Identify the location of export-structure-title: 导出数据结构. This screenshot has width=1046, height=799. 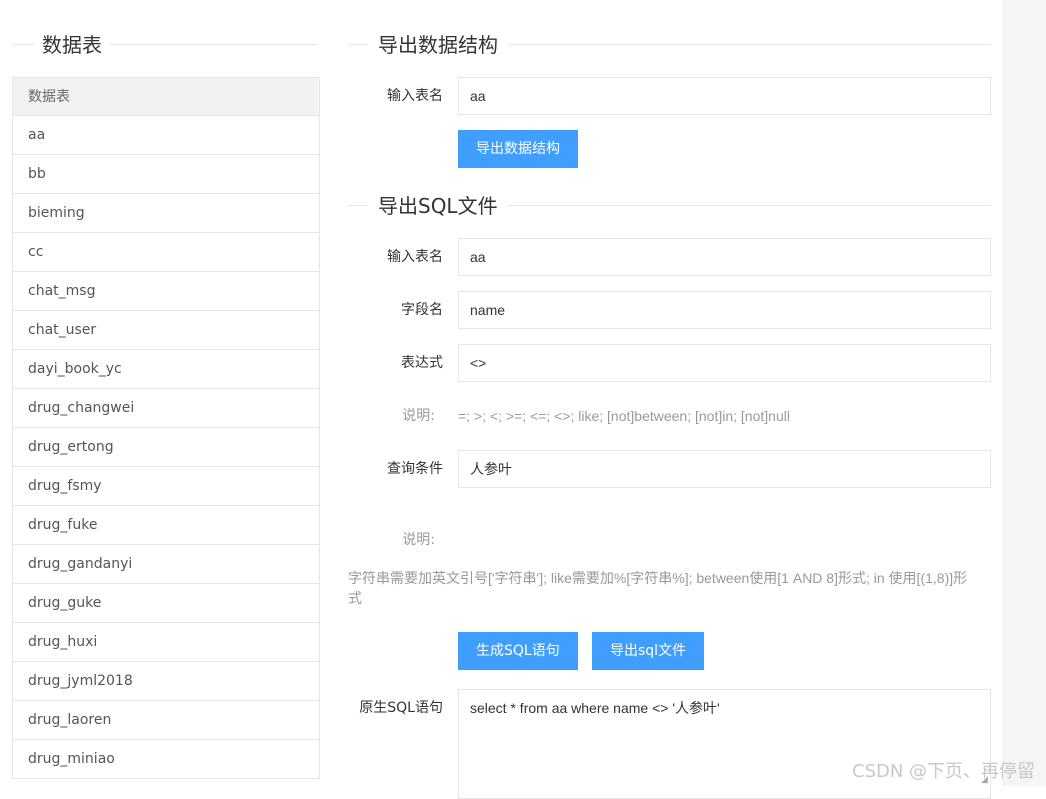
(438, 45).